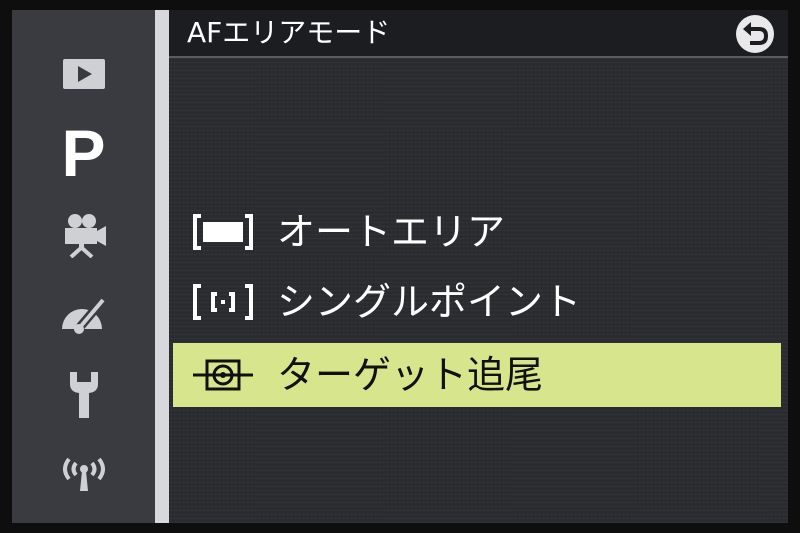 This screenshot has width=800, height=533. Describe the element at coordinates (83, 315) in the screenshot. I see `retouch-icon` at that location.